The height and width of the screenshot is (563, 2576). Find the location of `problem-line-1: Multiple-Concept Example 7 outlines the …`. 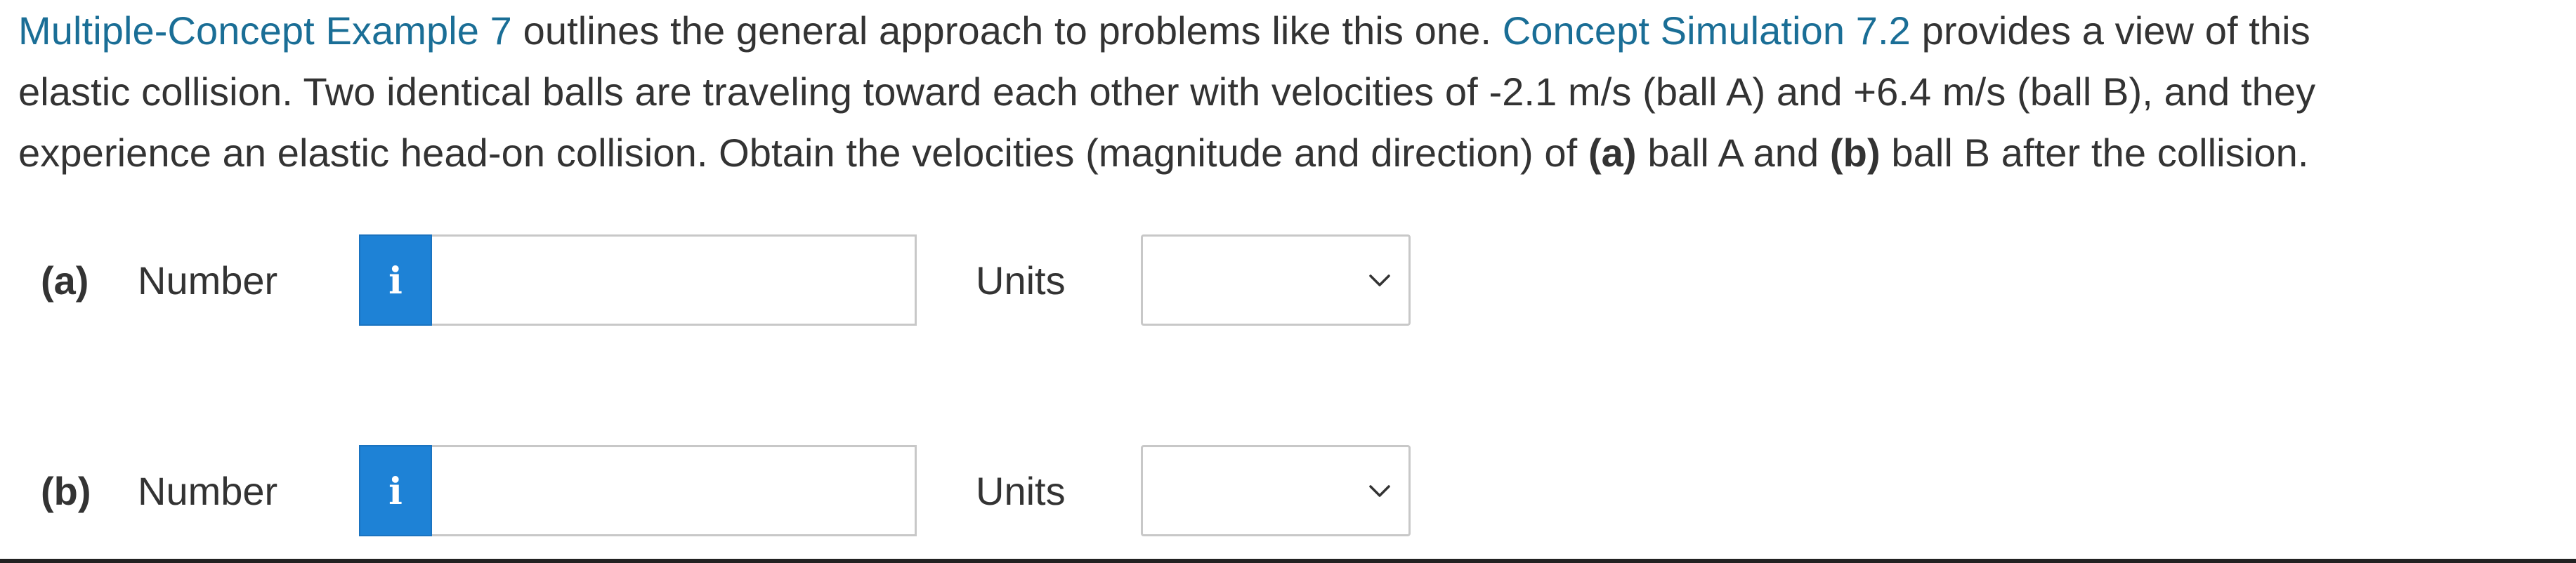

problem-line-1: Multiple-Concept Example 7 outlines the … is located at coordinates (1293, 30).